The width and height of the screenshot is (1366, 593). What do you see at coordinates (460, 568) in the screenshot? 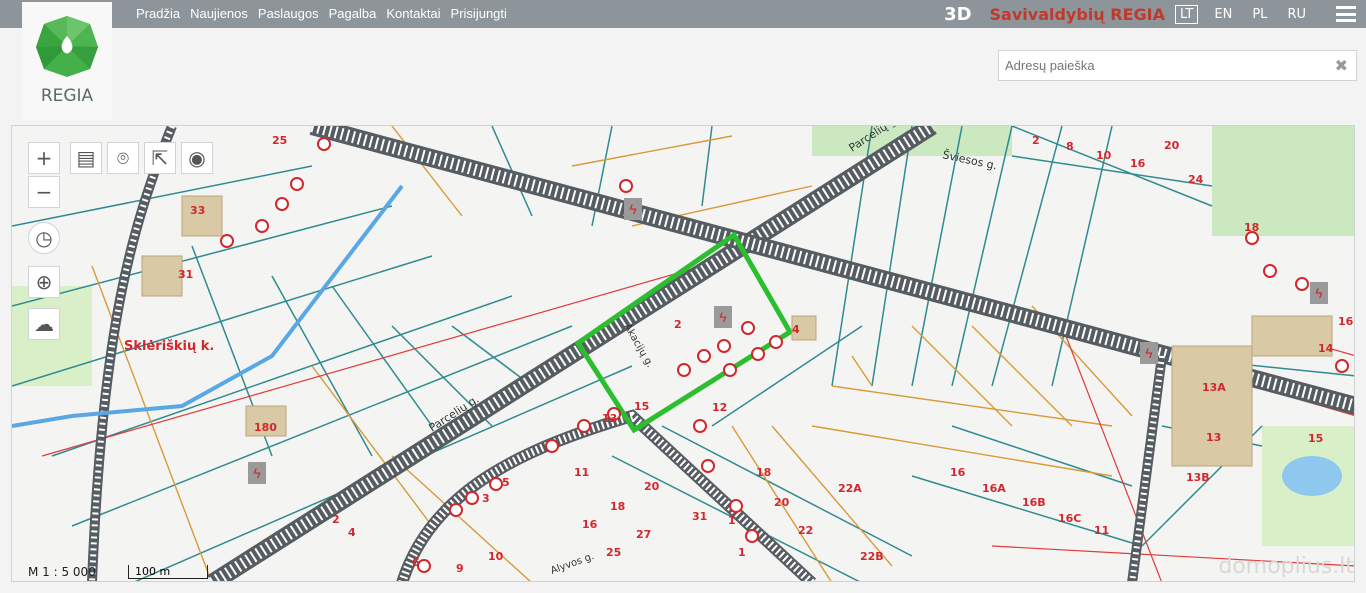
I see `parcel-label: 9` at bounding box center [460, 568].